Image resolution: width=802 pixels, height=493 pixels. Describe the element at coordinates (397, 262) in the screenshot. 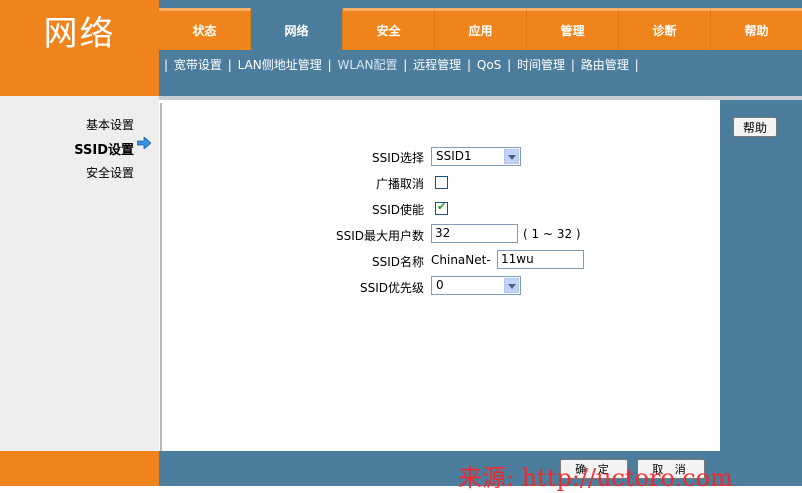

I see `ssid-name-label: SSID名称` at that location.